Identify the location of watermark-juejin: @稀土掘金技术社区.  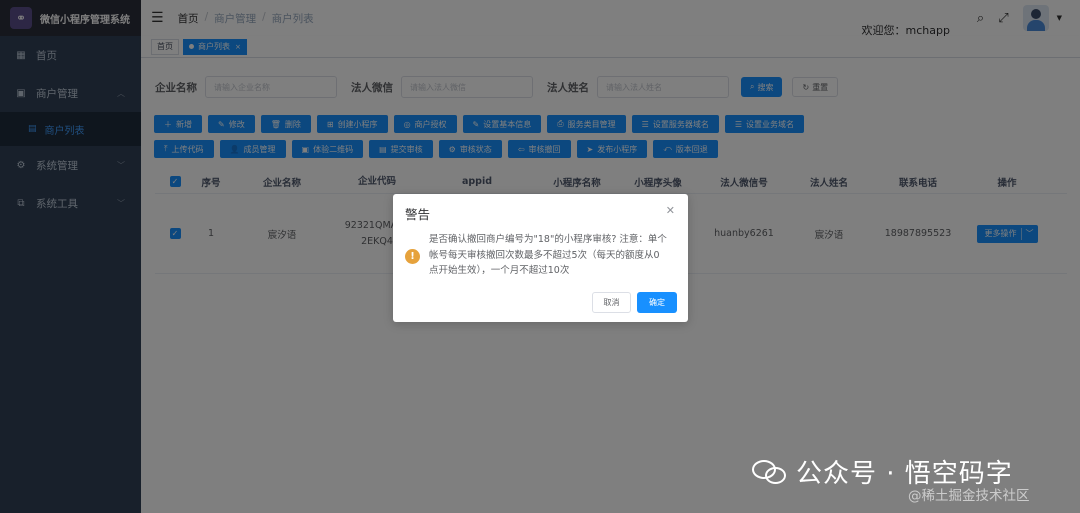
(969, 496).